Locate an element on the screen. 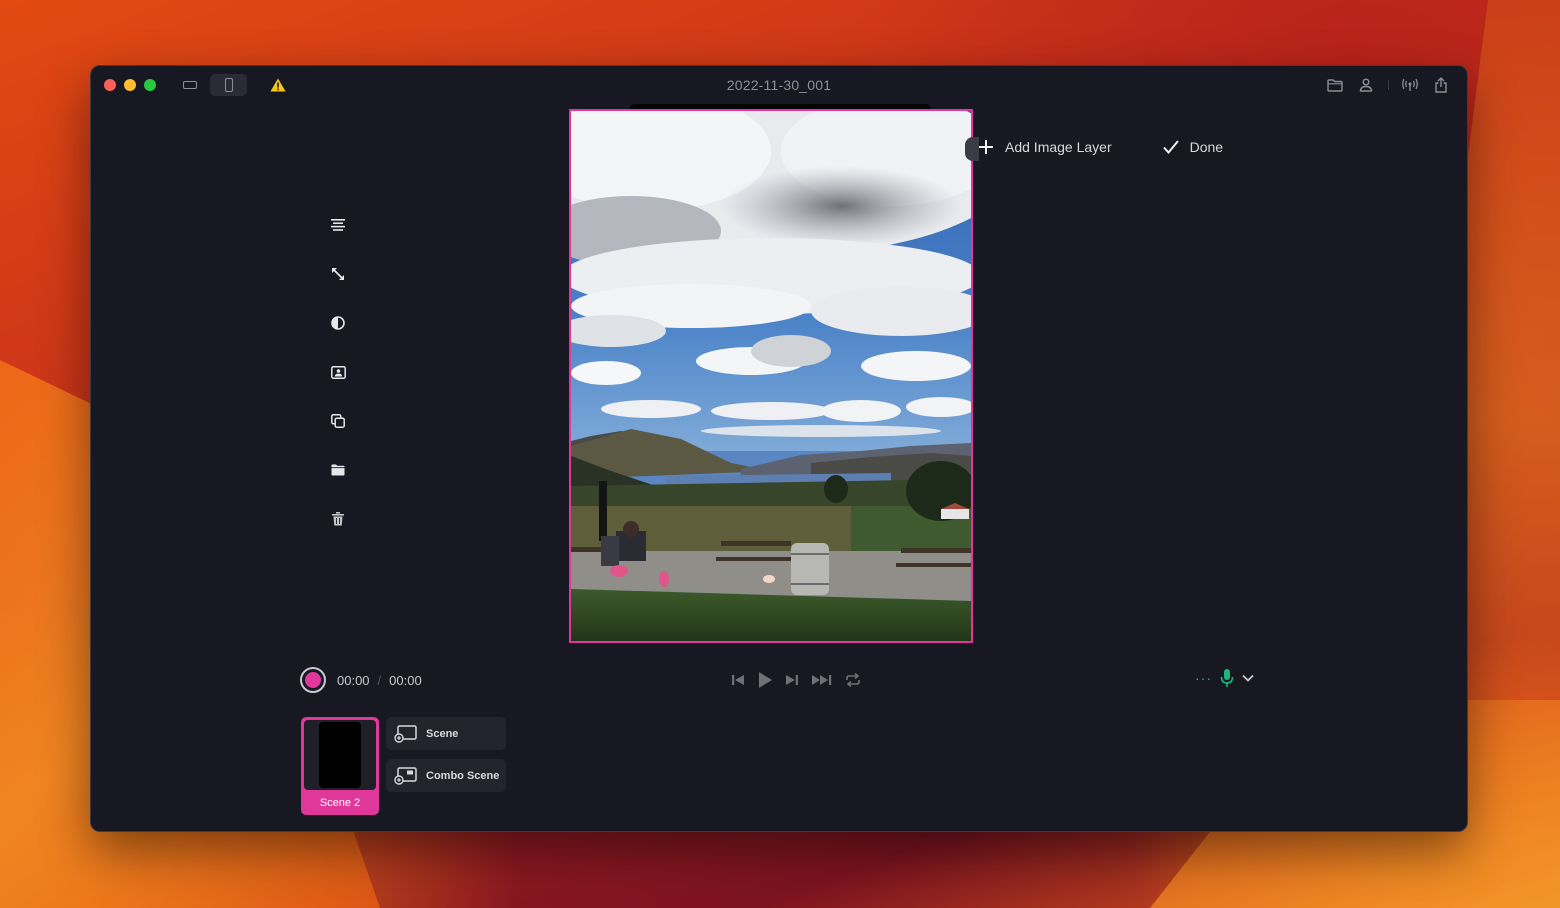  layer-tools is located at coordinates (338, 385).